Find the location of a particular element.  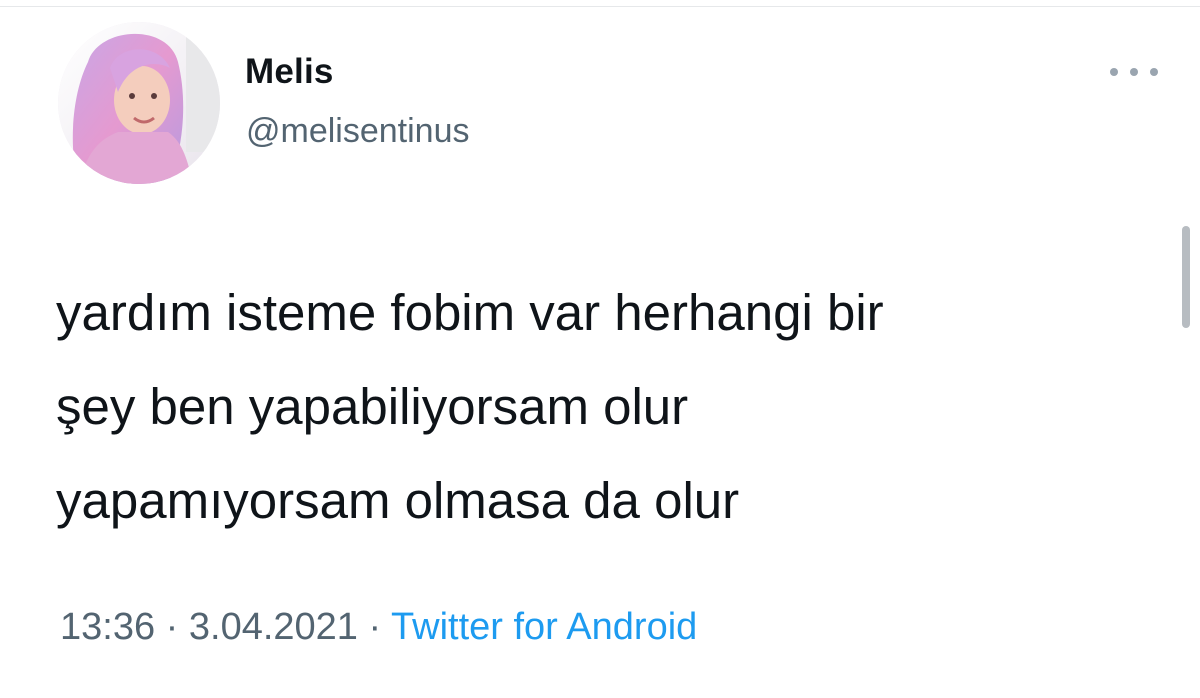

tweet-source-link: Twitter for Android is located at coordinates (544, 627).